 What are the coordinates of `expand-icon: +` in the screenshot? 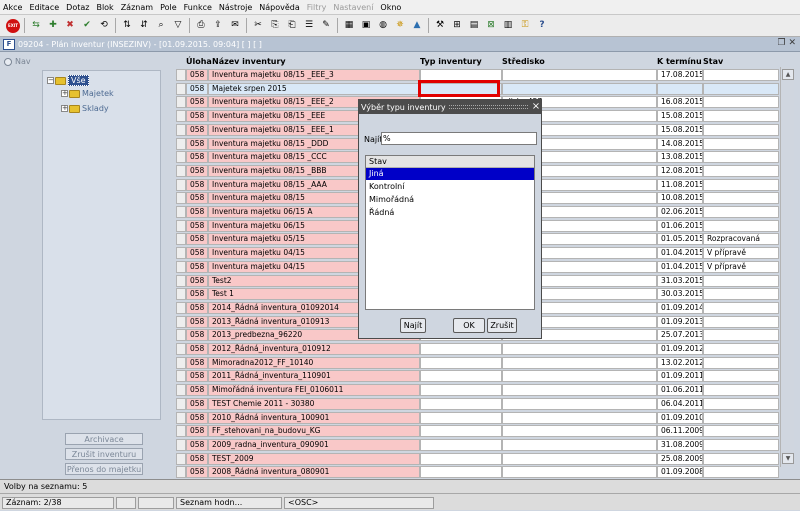 It's located at (64, 108).